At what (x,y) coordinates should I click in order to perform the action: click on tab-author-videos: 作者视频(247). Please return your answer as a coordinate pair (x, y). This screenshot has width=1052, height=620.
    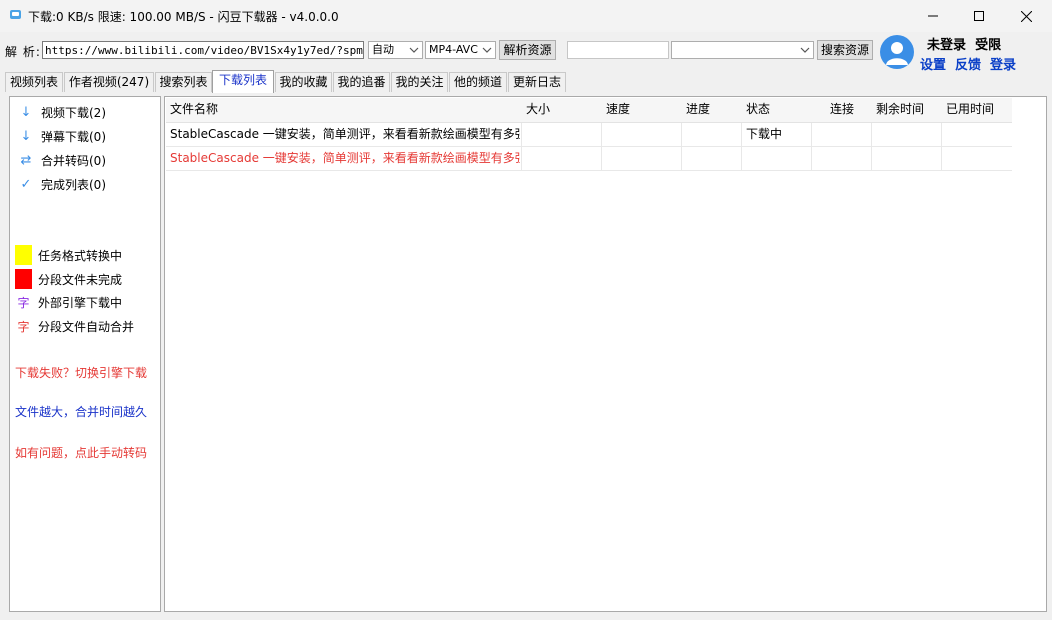
    Looking at the image, I should click on (109, 82).